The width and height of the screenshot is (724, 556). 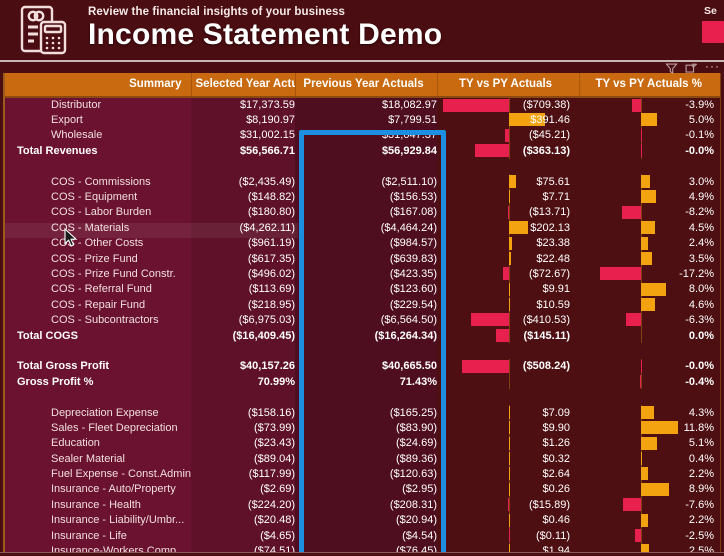 What do you see at coordinates (508, 289) in the screenshot?
I see `cell-ty-vs-py-actuals: $9.91` at bounding box center [508, 289].